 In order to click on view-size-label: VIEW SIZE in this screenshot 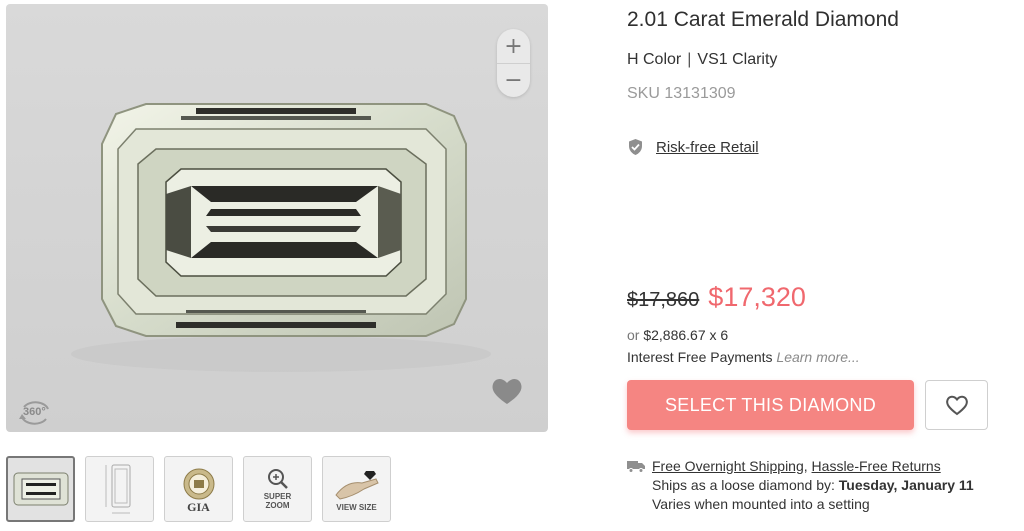, I will do `click(356, 507)`.